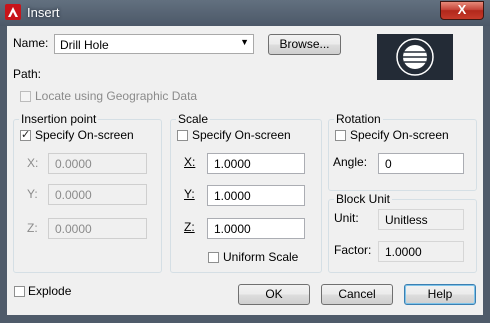 This screenshot has width=490, height=323. I want to click on insertion-specify-label: Specify On-screen, so click(84, 135).